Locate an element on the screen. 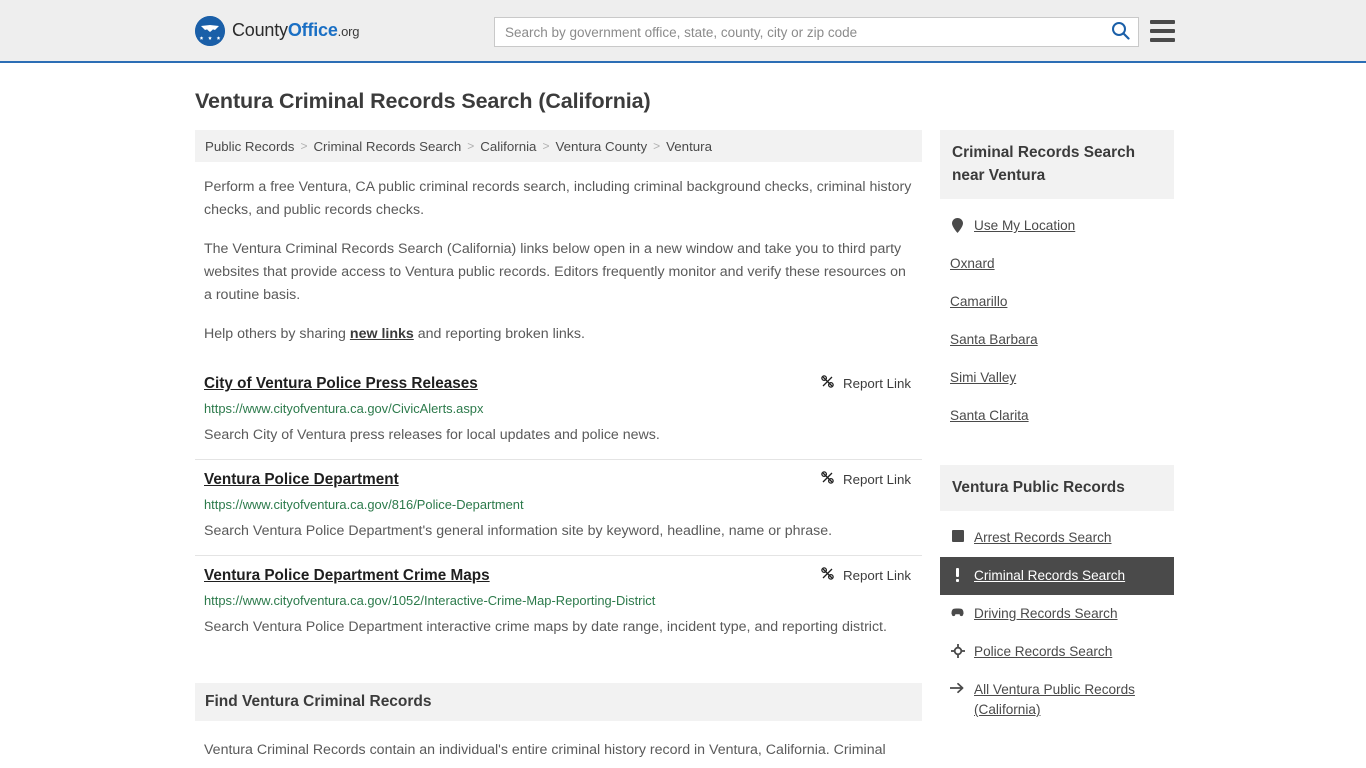 The image size is (1366, 768). search-input is located at coordinates (798, 32).